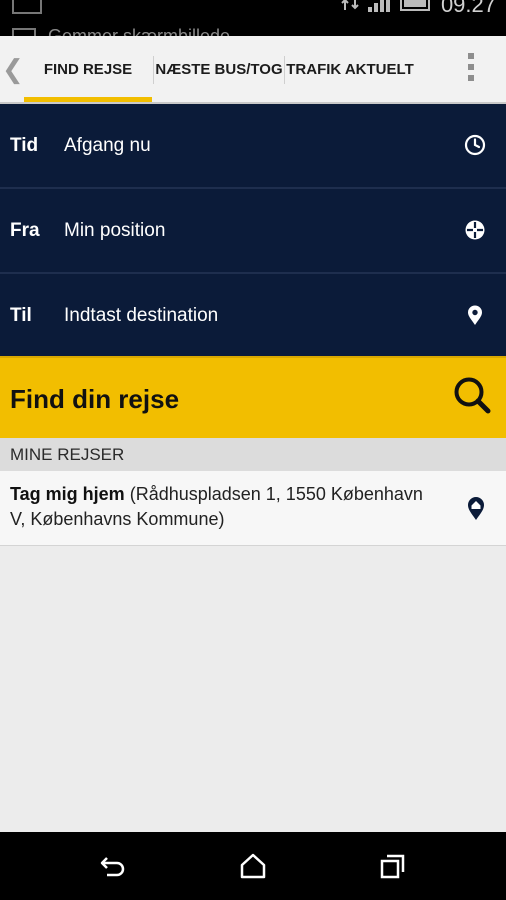  Describe the element at coordinates (475, 315) in the screenshot. I see `location-pin-icon` at that location.